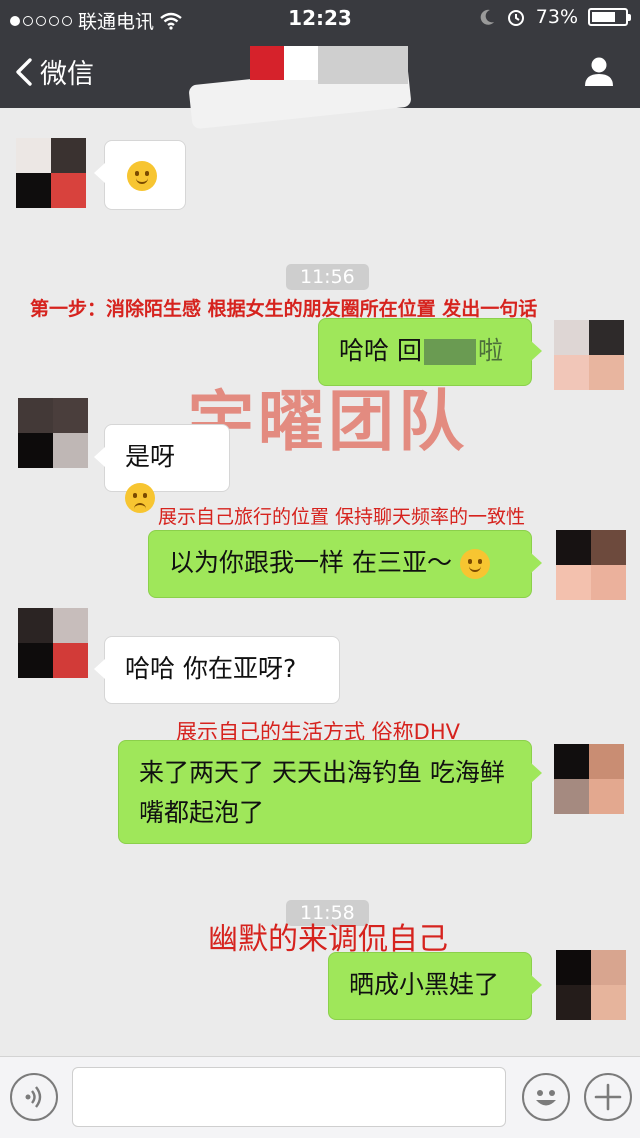 This screenshot has height=1138, width=640. What do you see at coordinates (474, 564) in the screenshot?
I see `thinking-emoji` at bounding box center [474, 564].